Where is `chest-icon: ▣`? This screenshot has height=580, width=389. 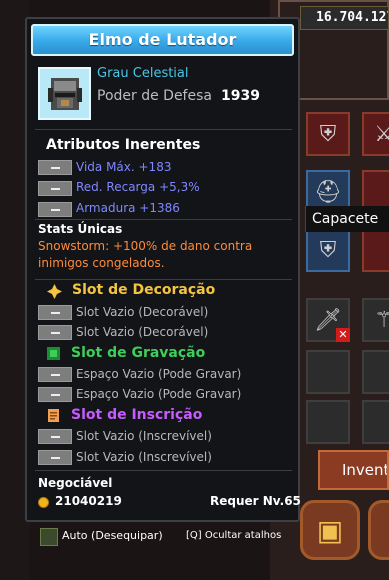 chest-icon: ▣ is located at coordinates (330, 530).